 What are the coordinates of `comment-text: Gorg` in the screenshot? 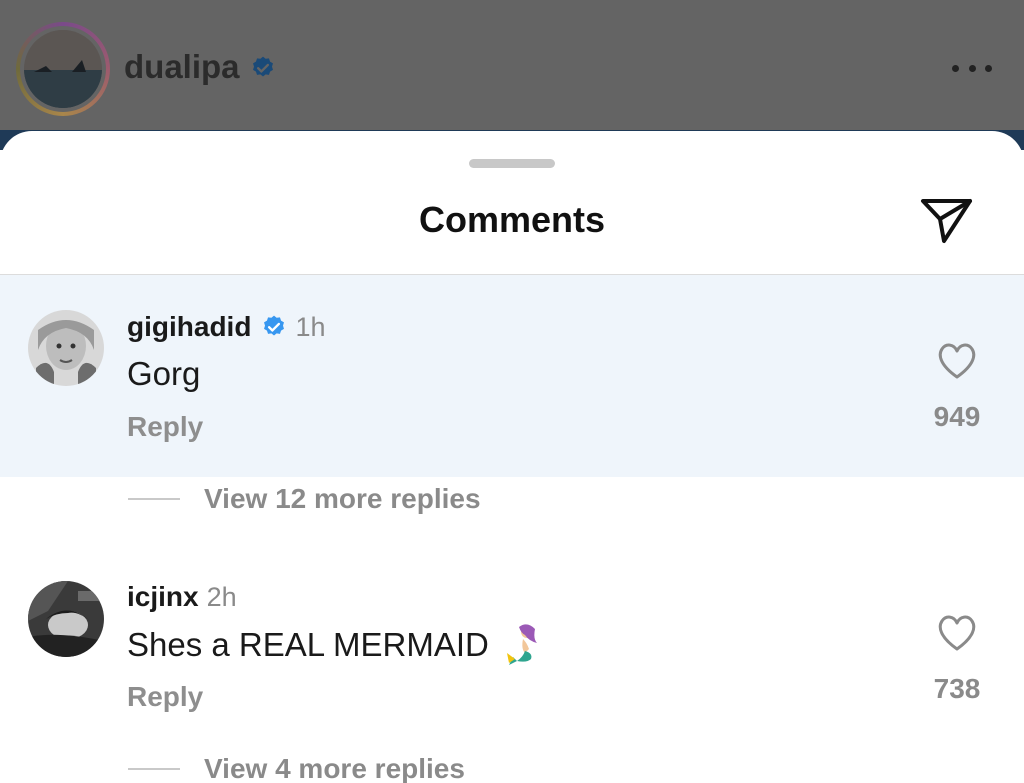 It's located at (163, 374).